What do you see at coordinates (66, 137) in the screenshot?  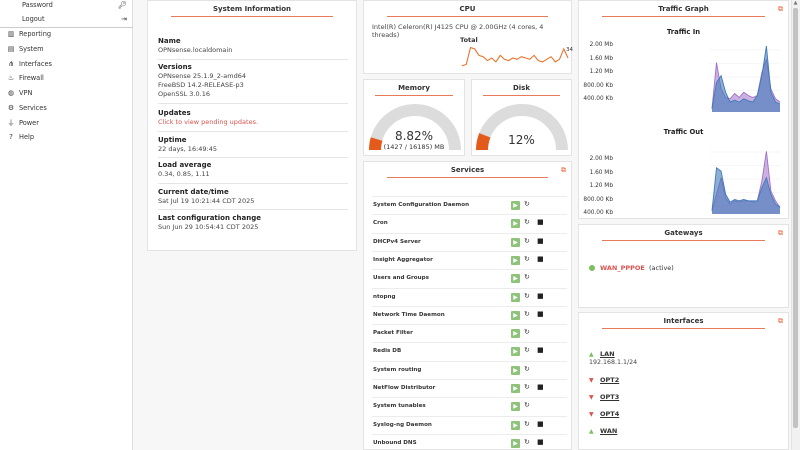 I see `sidebar-item-help: ? Help` at bounding box center [66, 137].